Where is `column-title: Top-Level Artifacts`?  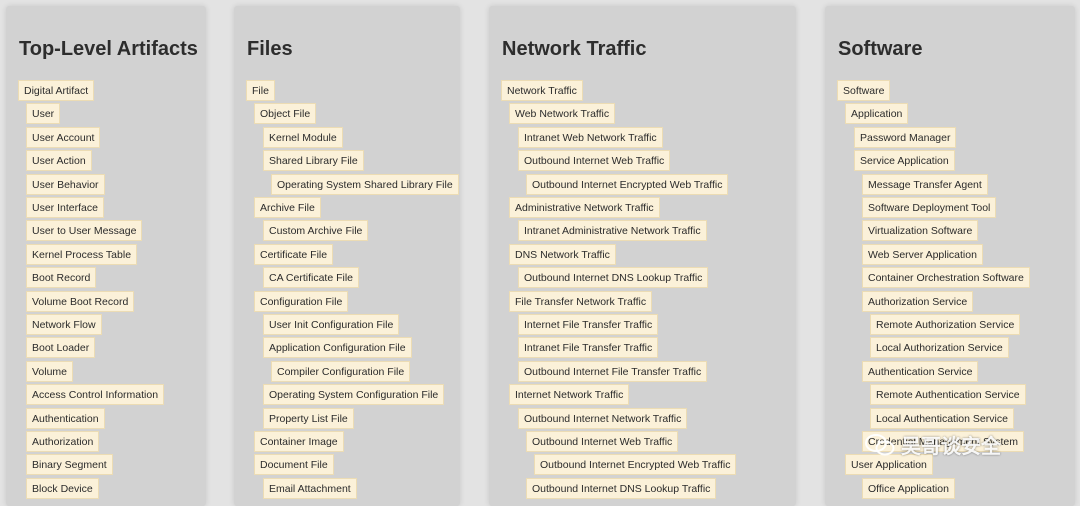
column-title: Top-Level Artifacts is located at coordinates (108, 49).